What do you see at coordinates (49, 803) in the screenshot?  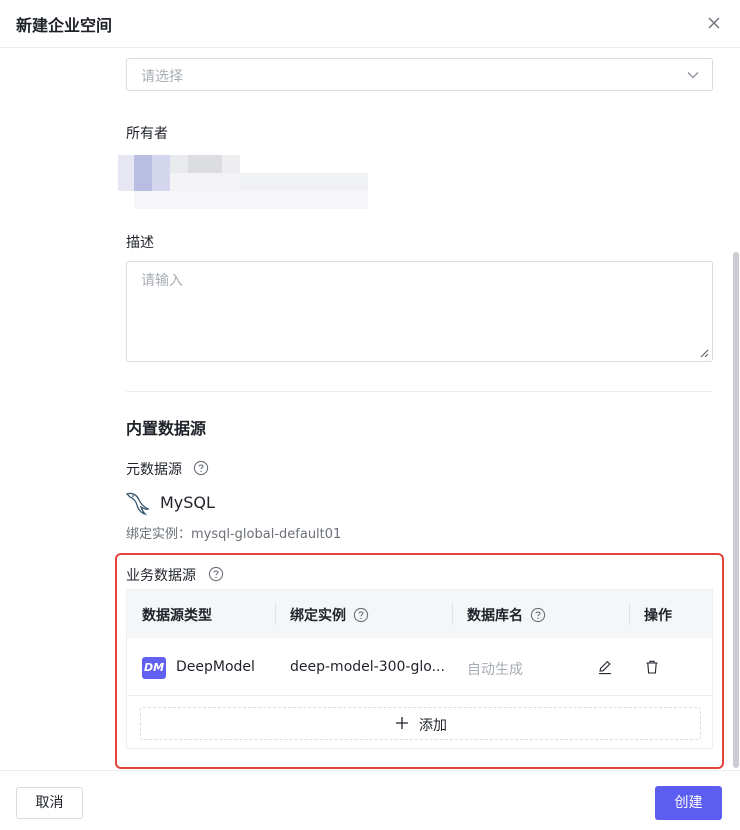 I see `cancel-button: 取消` at bounding box center [49, 803].